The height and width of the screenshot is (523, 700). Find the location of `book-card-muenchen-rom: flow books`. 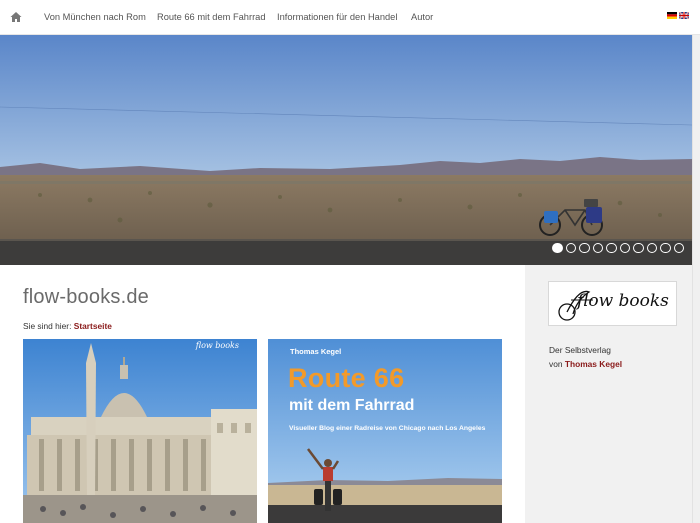

book-card-muenchen-rom: flow books is located at coordinates (140, 431).